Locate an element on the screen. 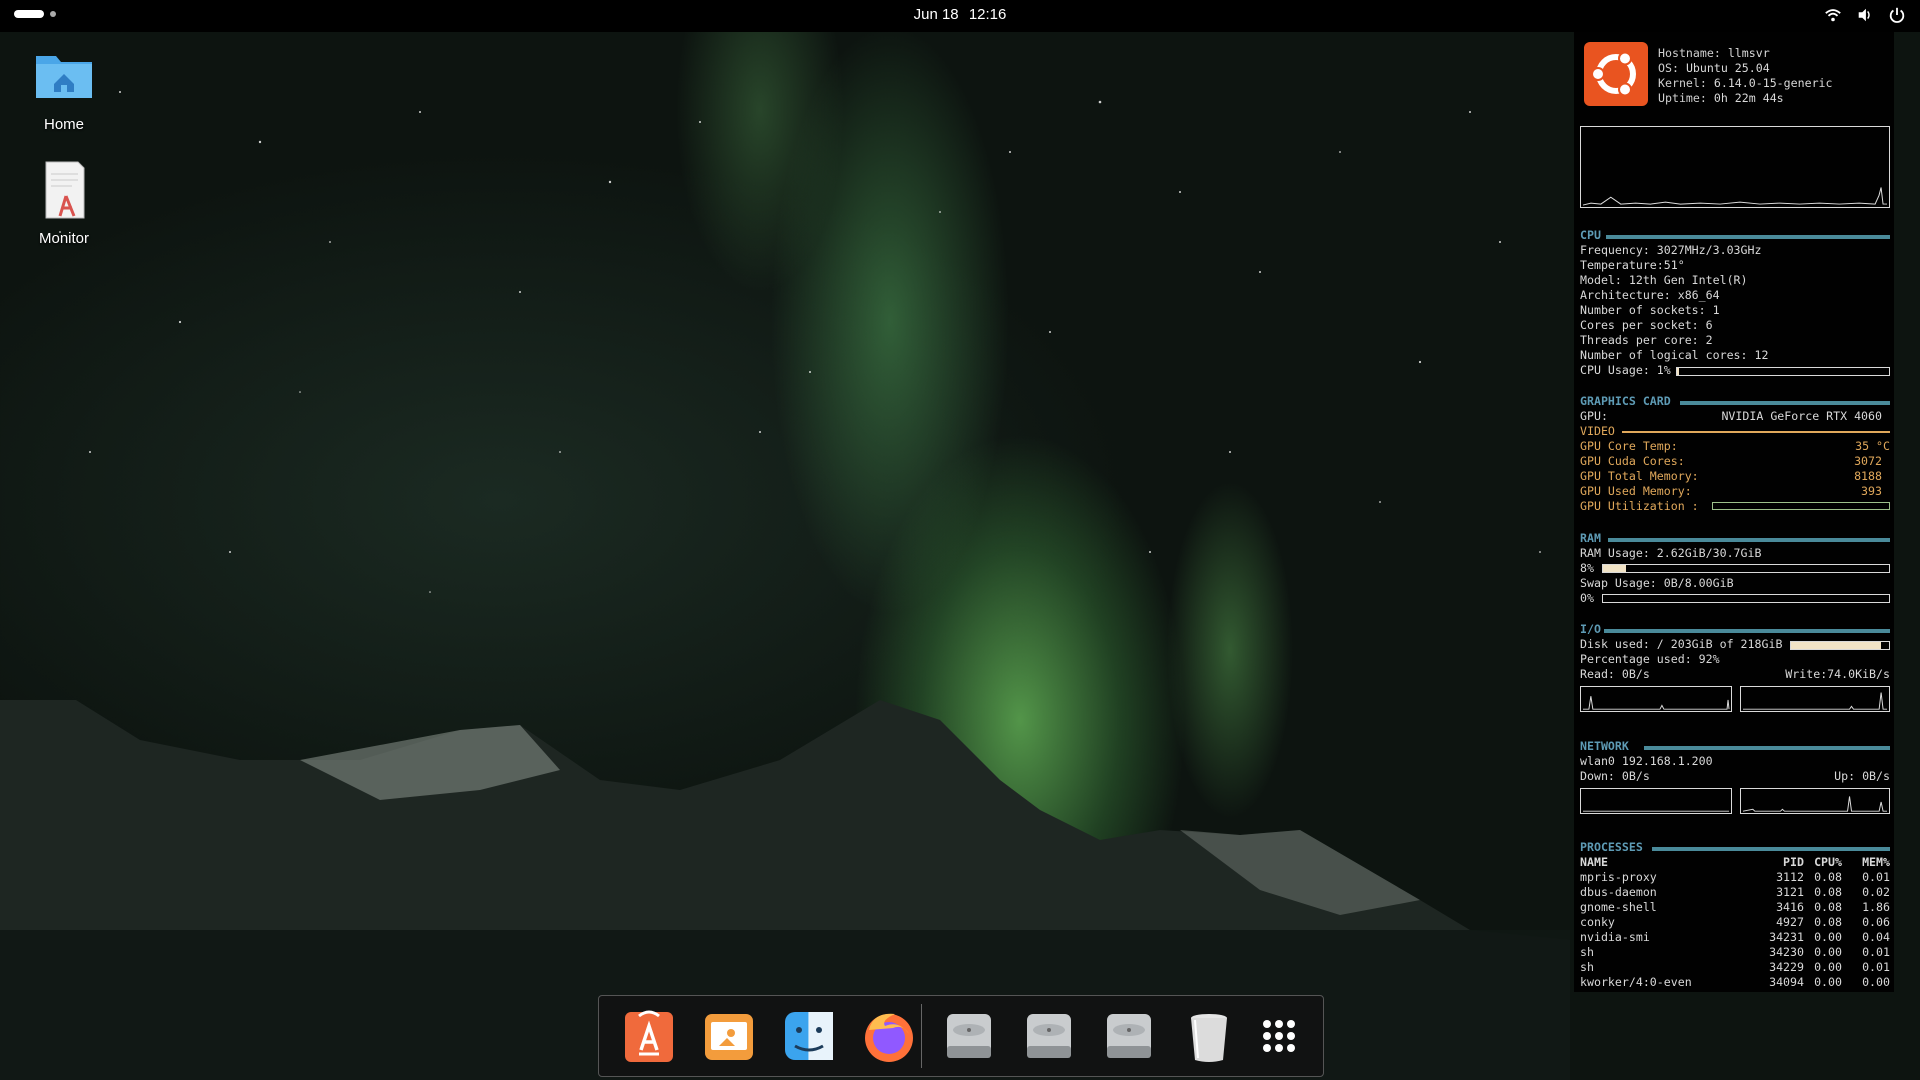  process-column-header: PID is located at coordinates (1793, 862).